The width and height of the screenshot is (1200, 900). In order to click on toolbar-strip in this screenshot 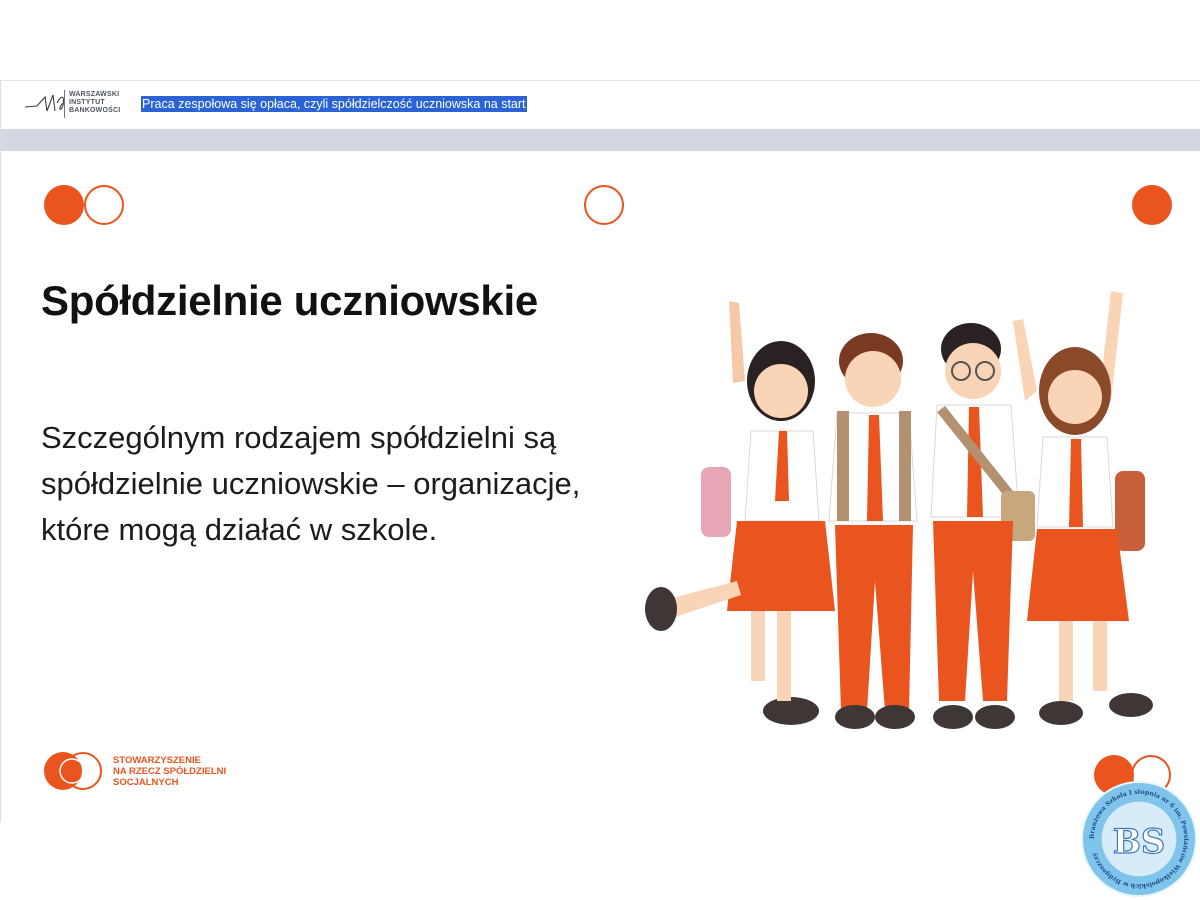, I will do `click(600, 140)`.